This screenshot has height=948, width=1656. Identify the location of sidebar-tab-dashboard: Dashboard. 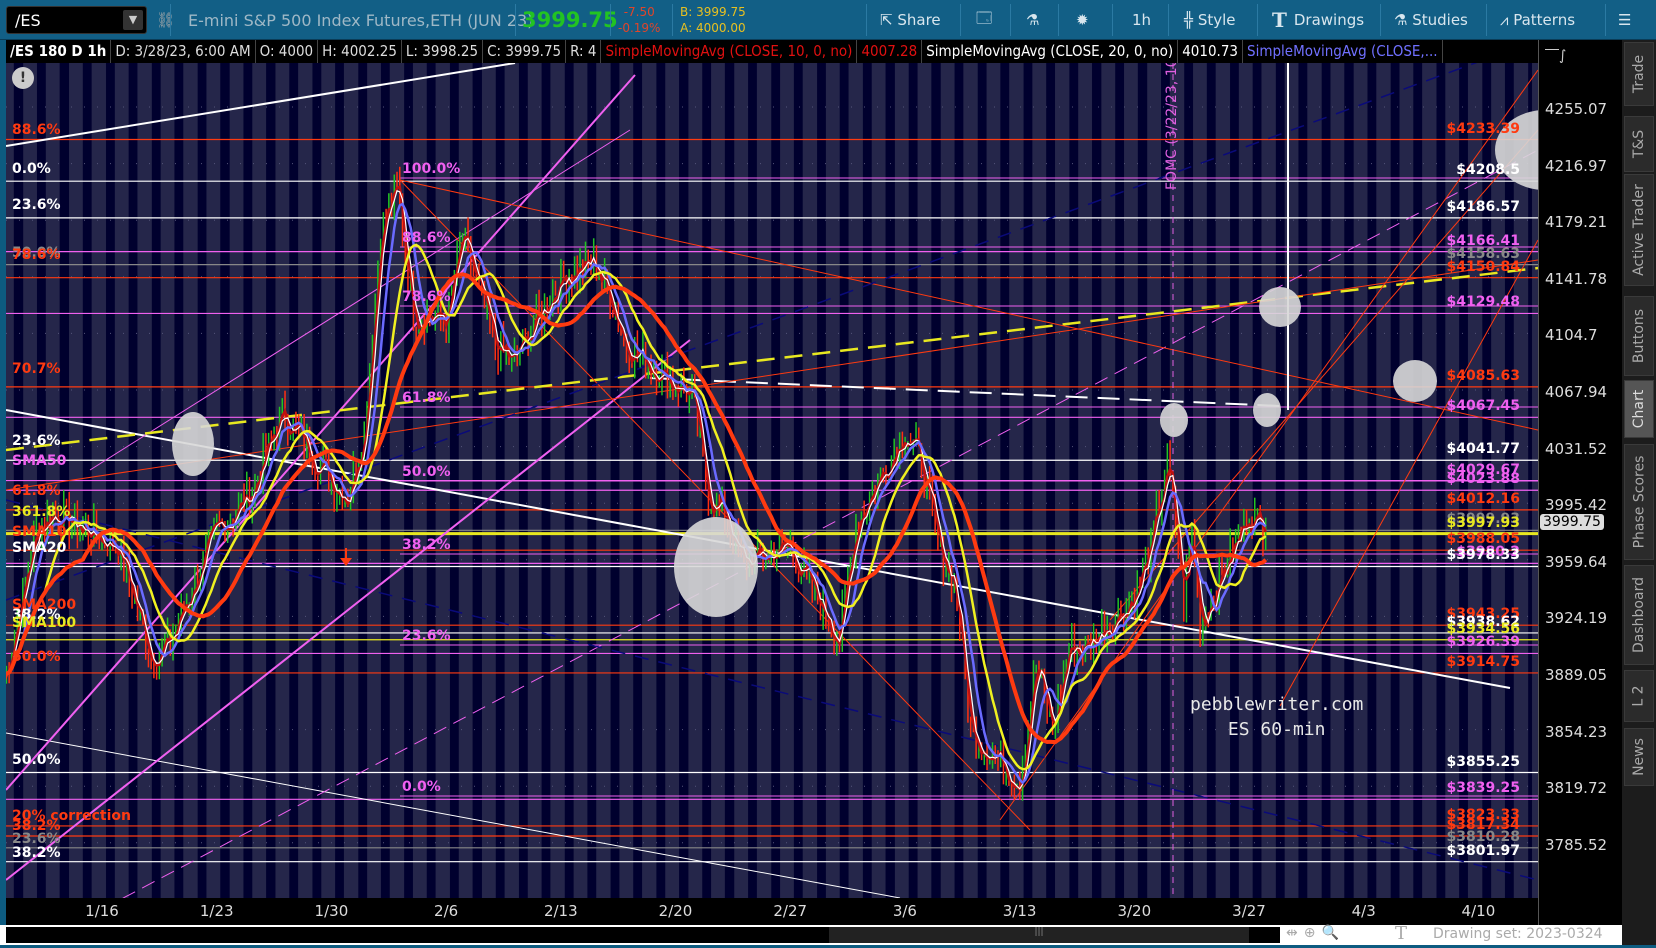
(1639, 615).